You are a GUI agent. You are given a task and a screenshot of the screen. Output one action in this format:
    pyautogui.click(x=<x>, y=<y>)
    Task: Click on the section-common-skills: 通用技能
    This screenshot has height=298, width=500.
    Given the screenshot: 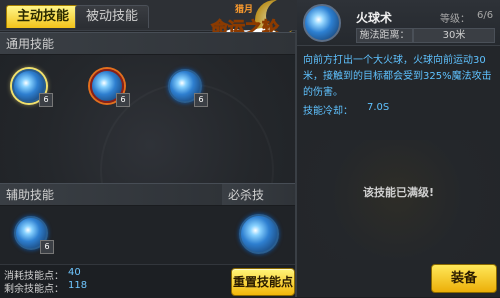 What is the action you would take?
    pyautogui.click(x=147, y=43)
    